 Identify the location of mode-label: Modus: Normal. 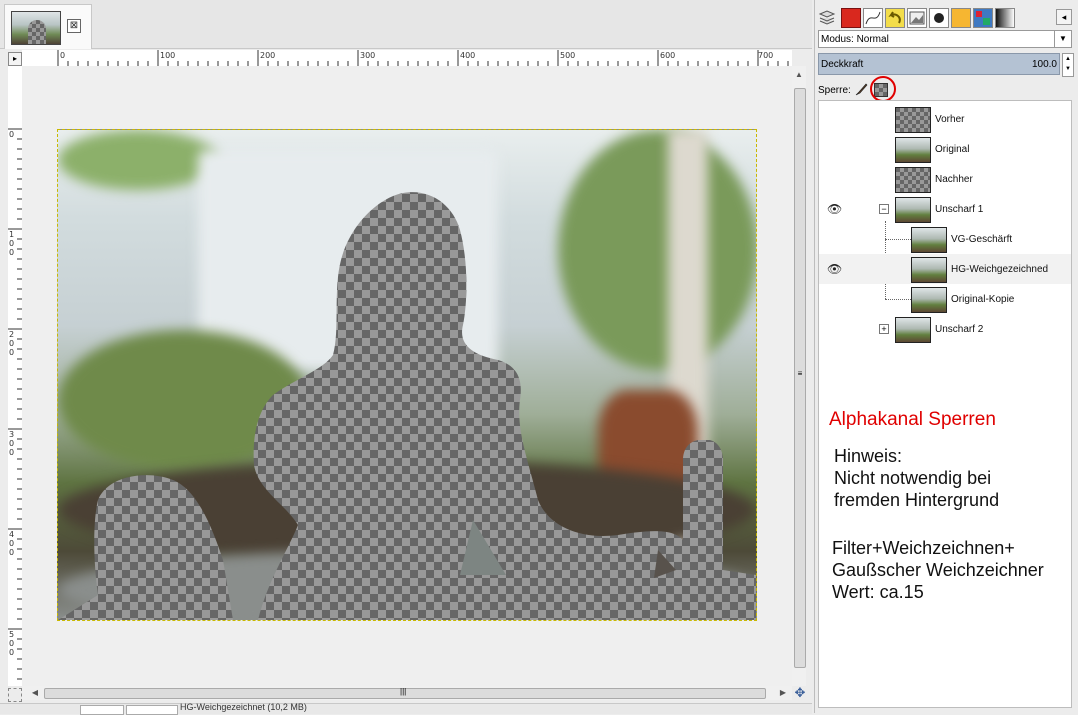
(855, 39).